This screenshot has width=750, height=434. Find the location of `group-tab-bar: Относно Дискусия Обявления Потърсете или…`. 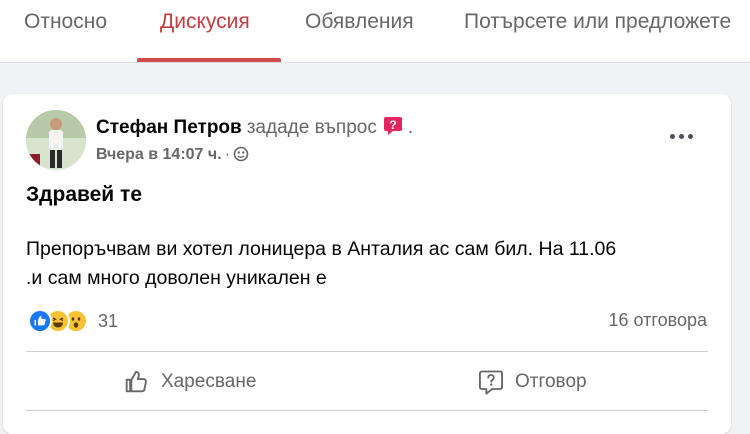

group-tab-bar: Относно Дискусия Обявления Потърсете или… is located at coordinates (375, 31).